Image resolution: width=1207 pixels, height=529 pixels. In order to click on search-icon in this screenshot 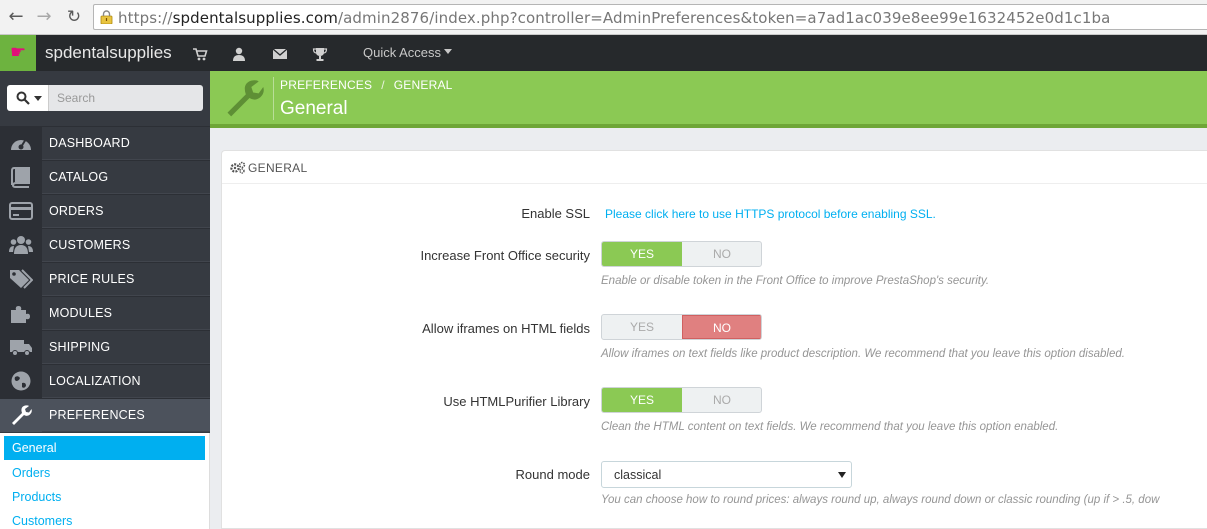, I will do `click(23, 98)`.